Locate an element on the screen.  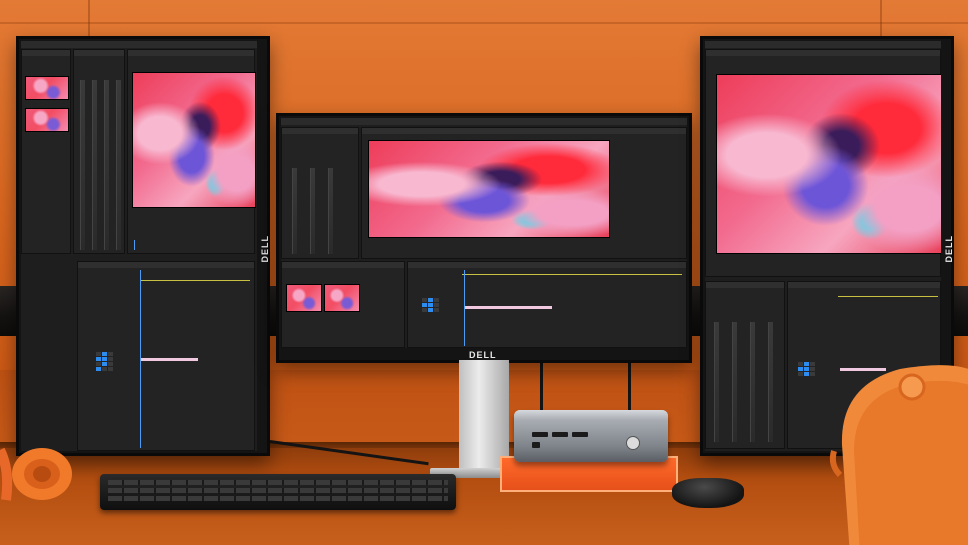
monitor-stand is located at coordinates (484, 415).